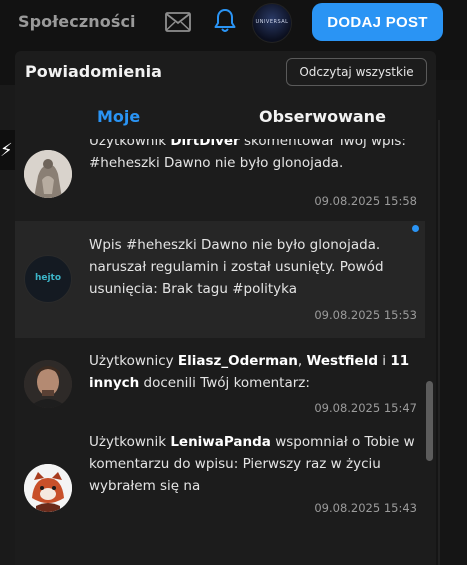 The image size is (467, 565). Describe the element at coordinates (225, 21) in the screenshot. I see `bell-icon` at that location.